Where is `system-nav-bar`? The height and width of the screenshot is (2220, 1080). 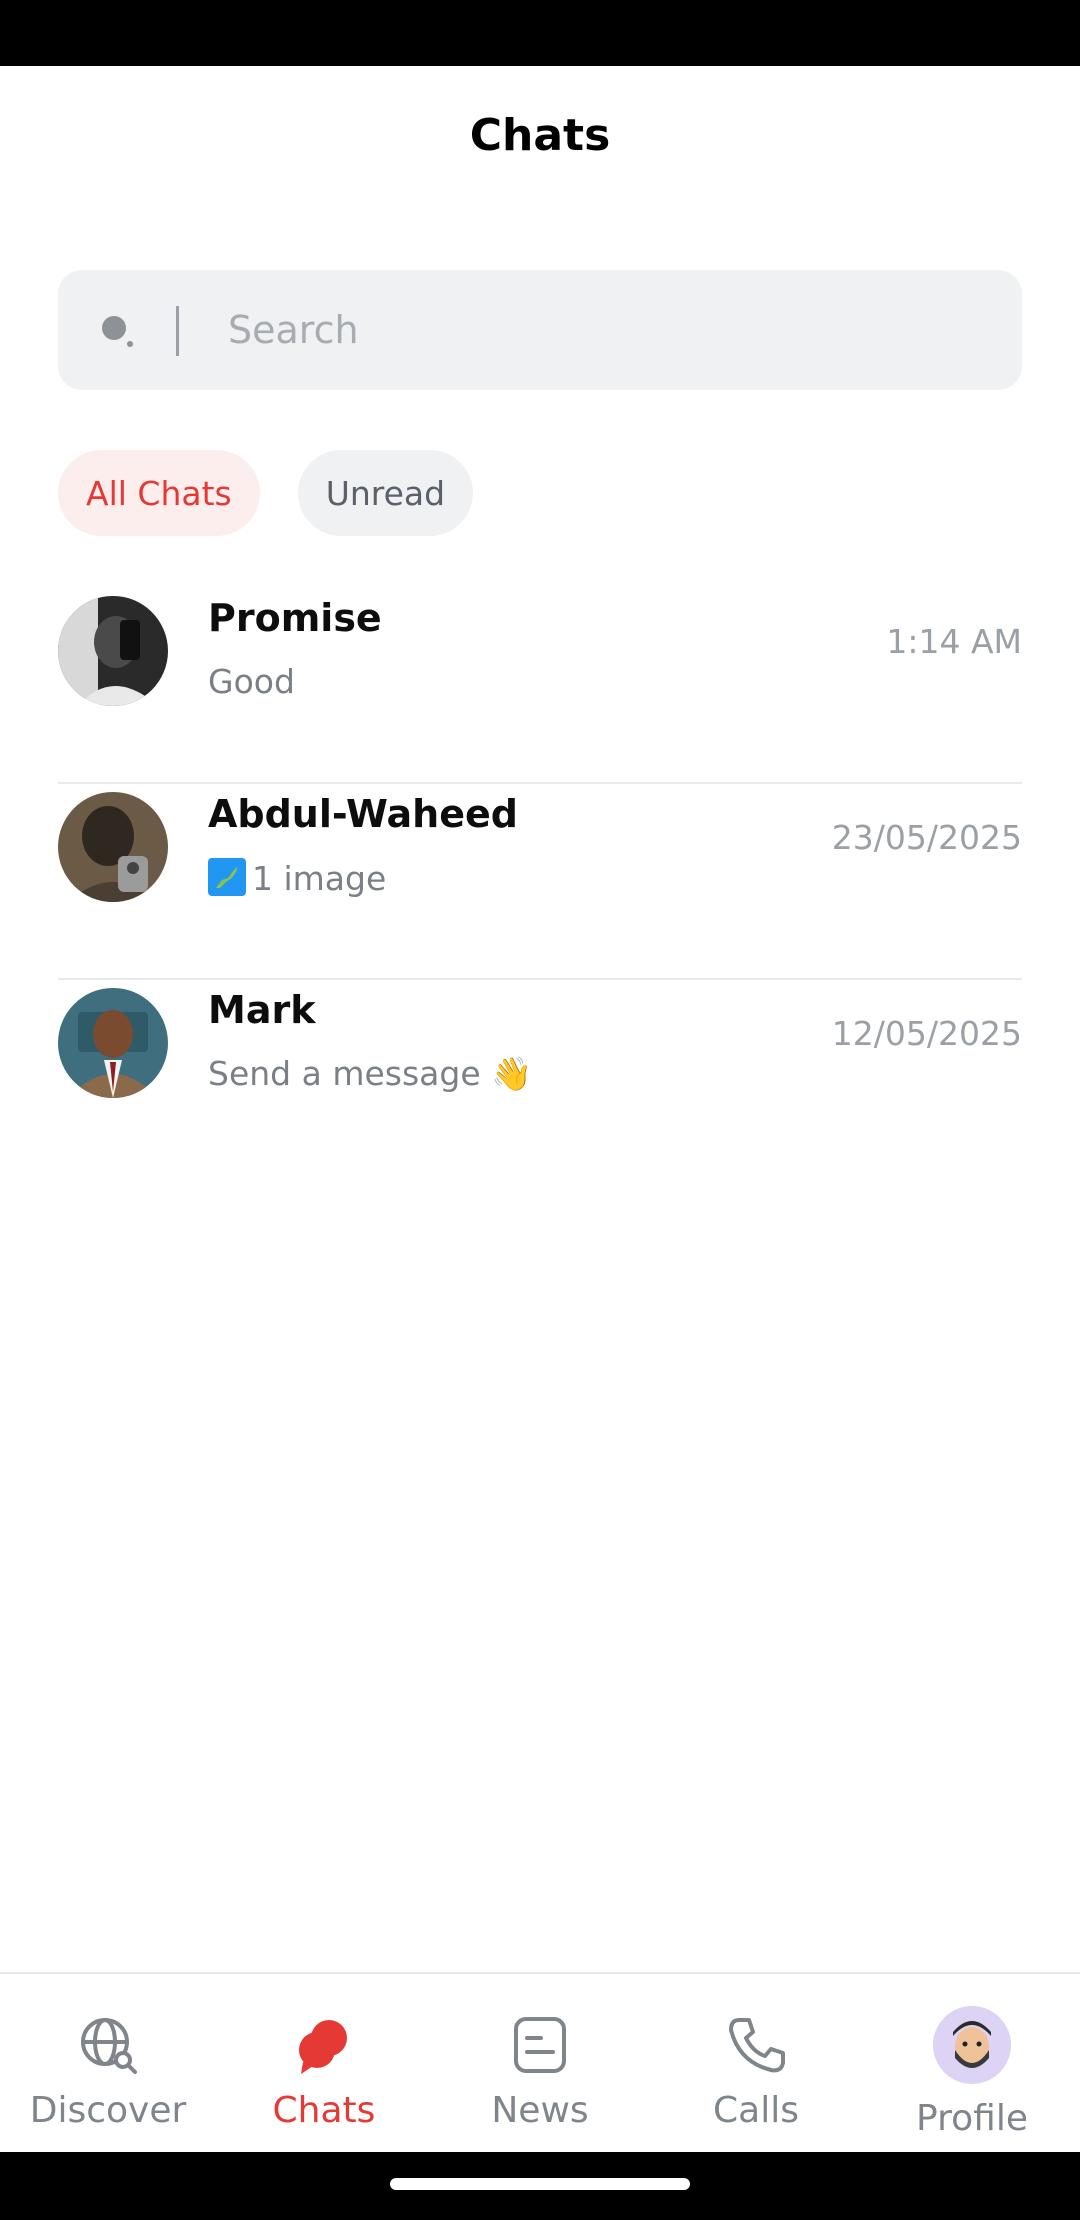 system-nav-bar is located at coordinates (540, 2186).